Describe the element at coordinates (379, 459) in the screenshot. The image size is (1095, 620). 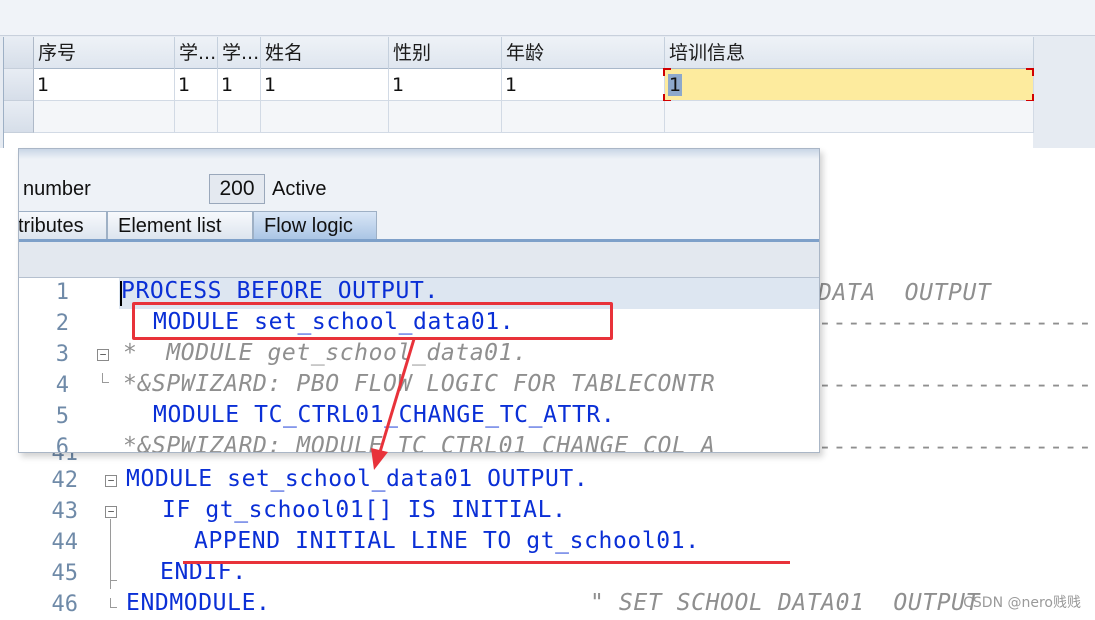
I see `arrow-head-icon` at that location.